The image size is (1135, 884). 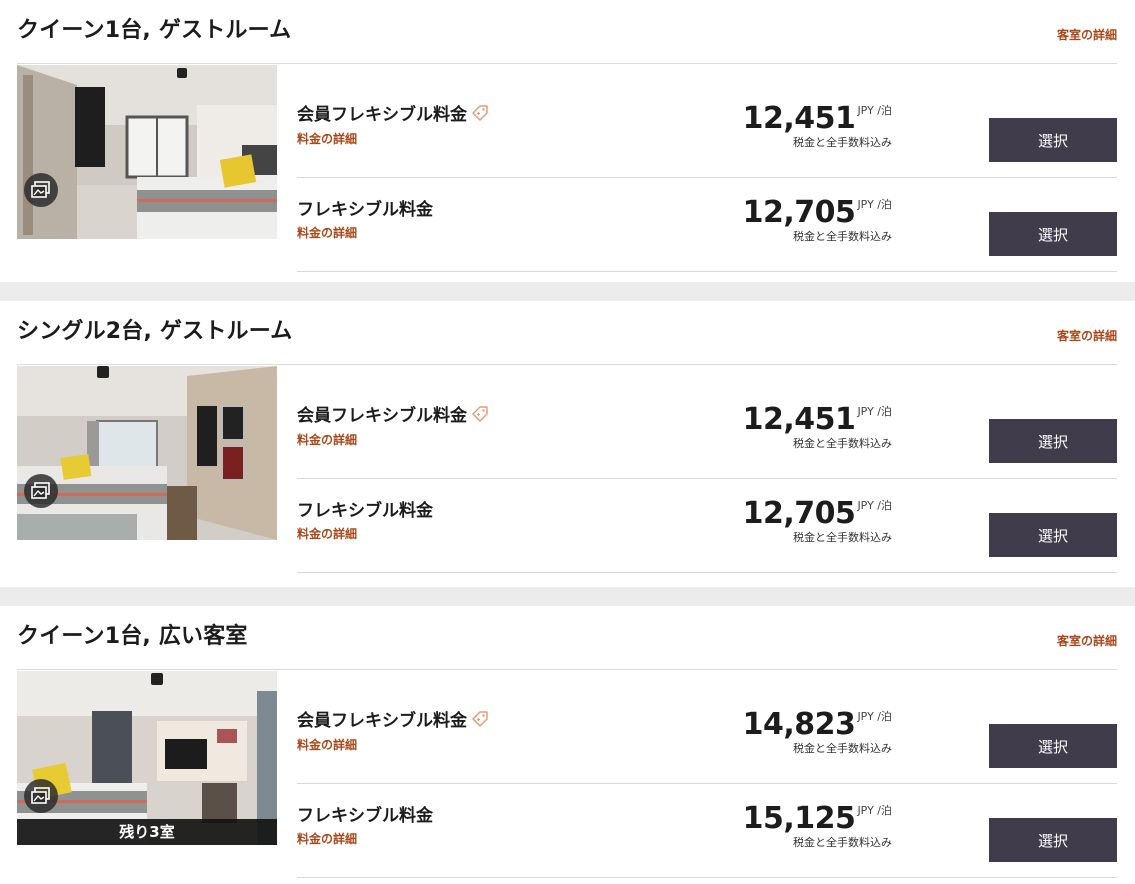 I want to click on price-amount: 14,823, so click(x=799, y=724).